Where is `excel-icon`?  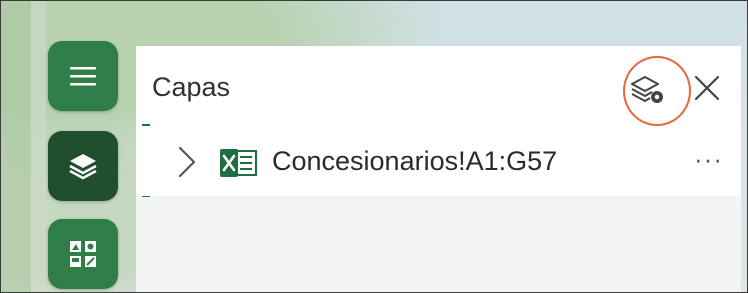
excel-icon is located at coordinates (238, 163).